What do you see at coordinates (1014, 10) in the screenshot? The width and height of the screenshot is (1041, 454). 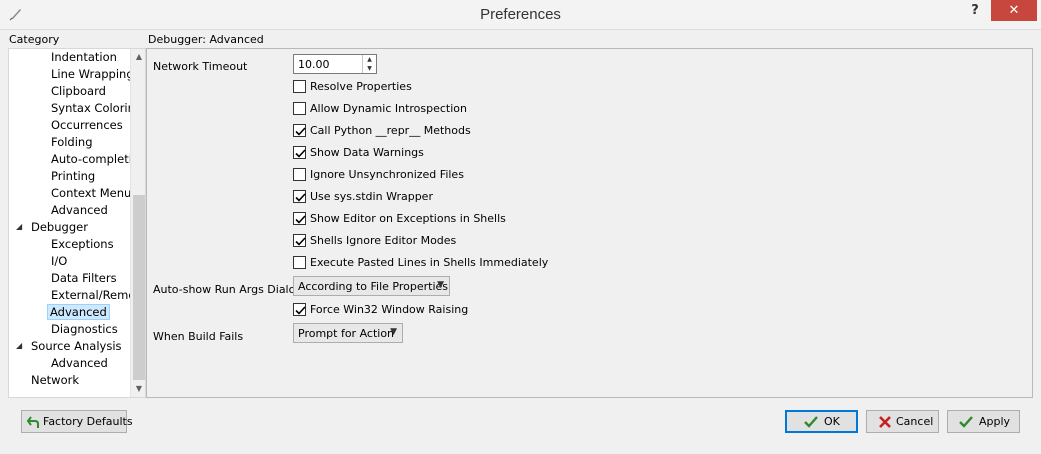 I see `close-button: ✕` at bounding box center [1014, 10].